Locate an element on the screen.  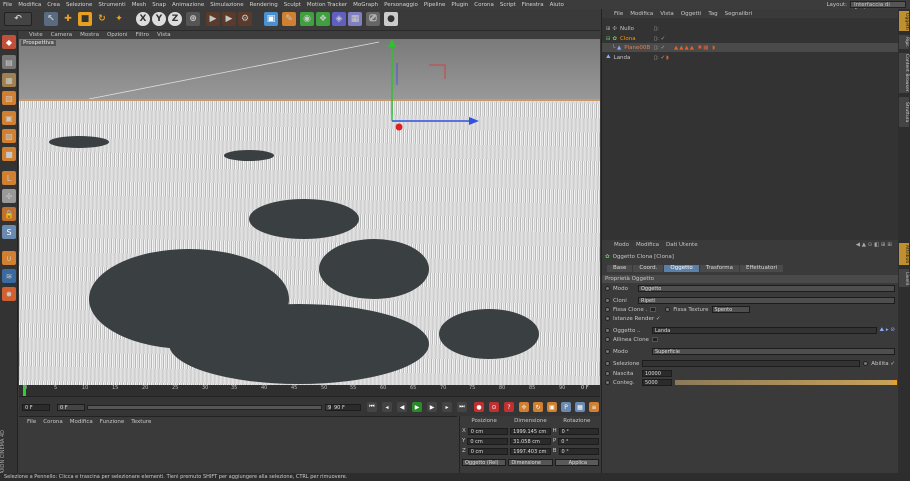
side-tab-livelli: Livelli is located at coordinates (904, 278).